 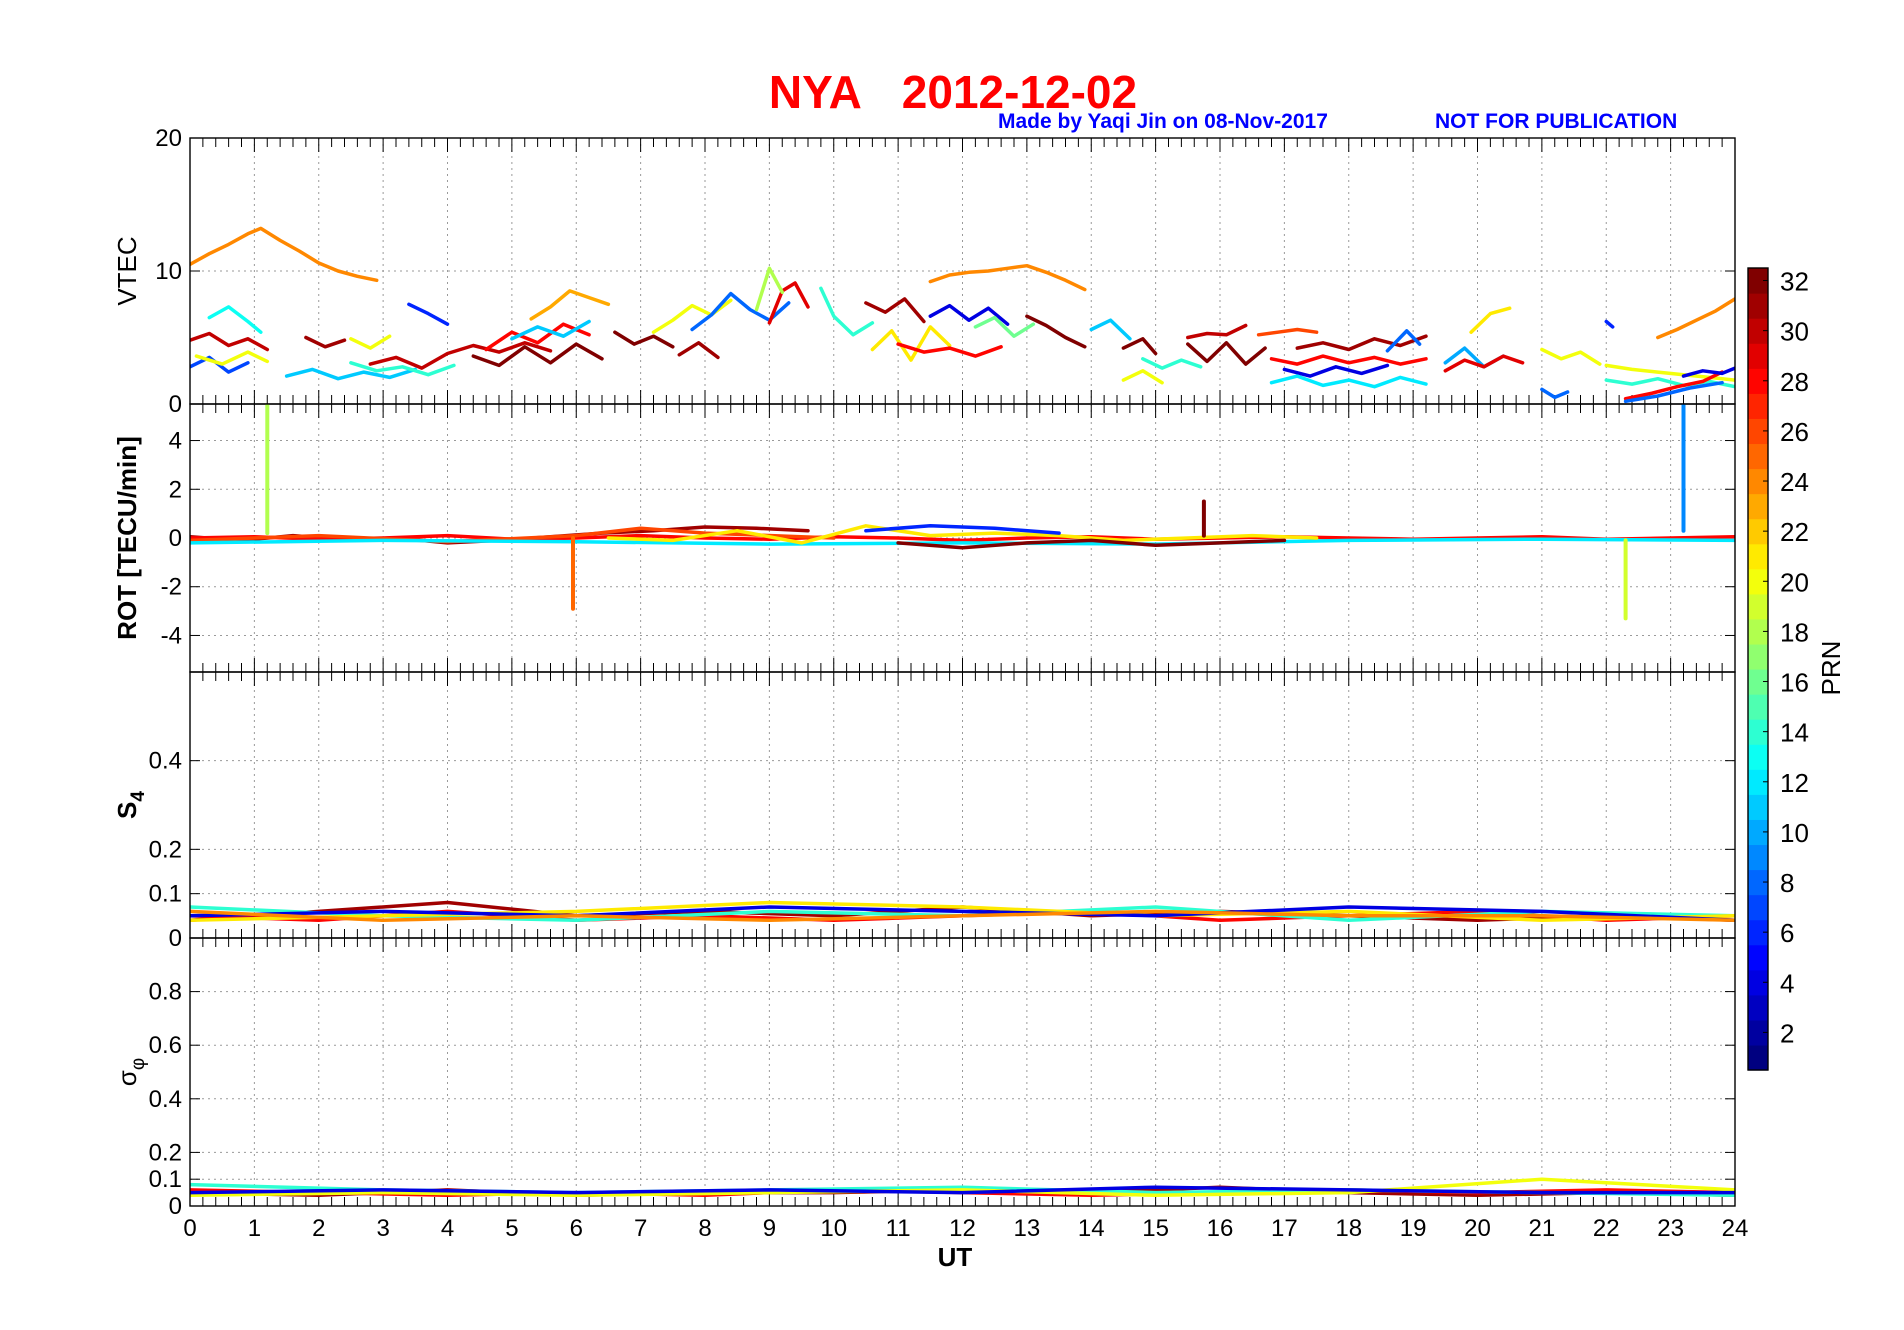 I want to click on credit-made-by: Made by Yaqi Jin on 08-Nov-2017, so click(x=1163, y=121).